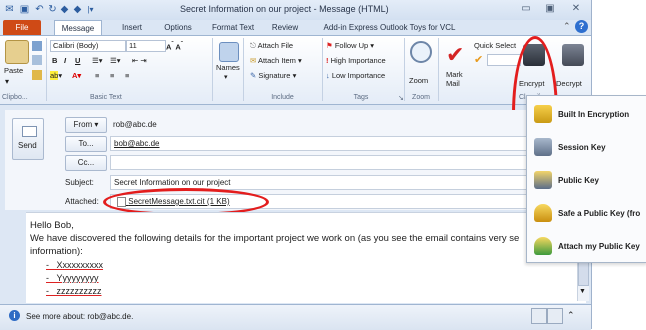  I want to click on names-dropdown-icon: ▾, so click(226, 77).